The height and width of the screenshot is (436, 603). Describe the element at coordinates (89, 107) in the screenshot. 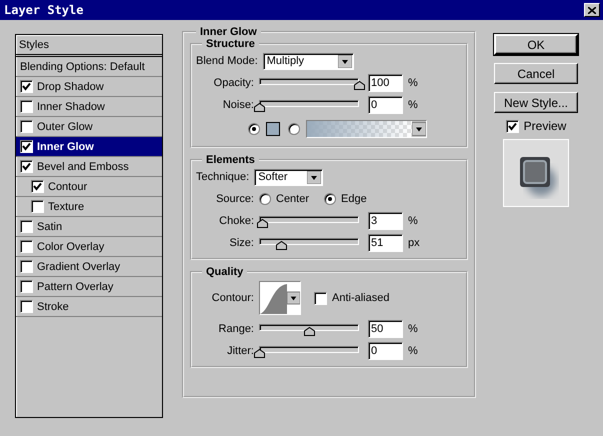

I see `style-list-item: Inner Shadow` at that location.